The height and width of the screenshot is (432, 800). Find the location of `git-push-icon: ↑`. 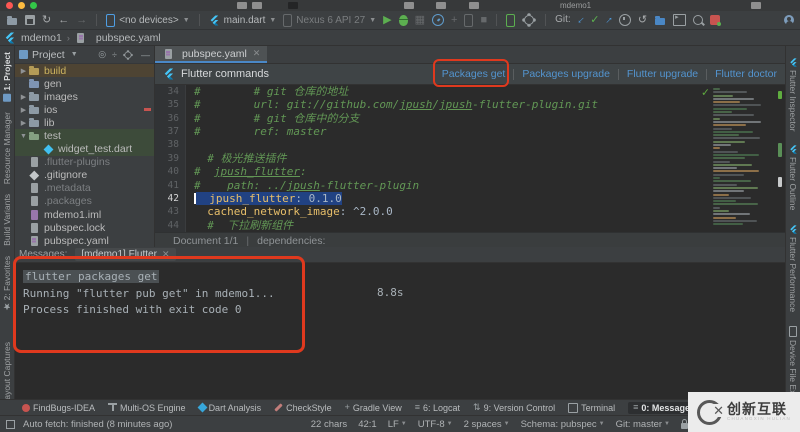

git-push-icon: ↑ is located at coordinates (609, 19).